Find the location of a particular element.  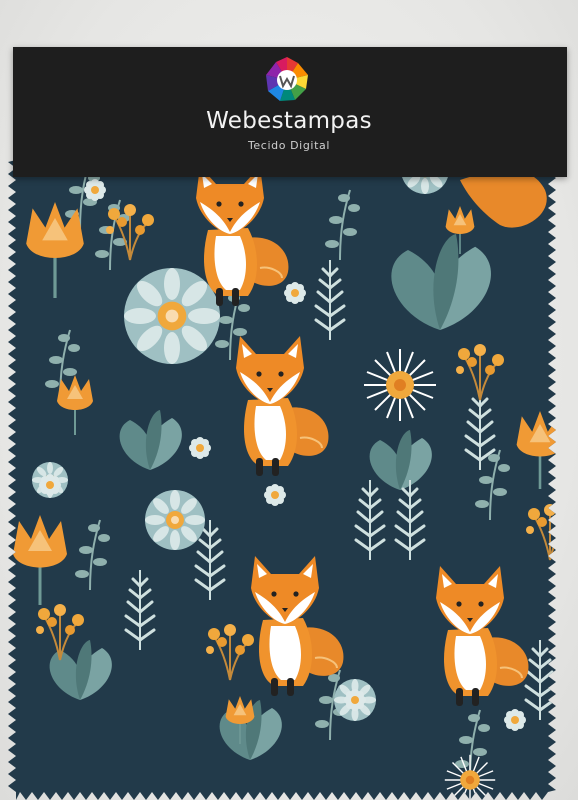

webestampas-logo-icon is located at coordinates (287, 79).